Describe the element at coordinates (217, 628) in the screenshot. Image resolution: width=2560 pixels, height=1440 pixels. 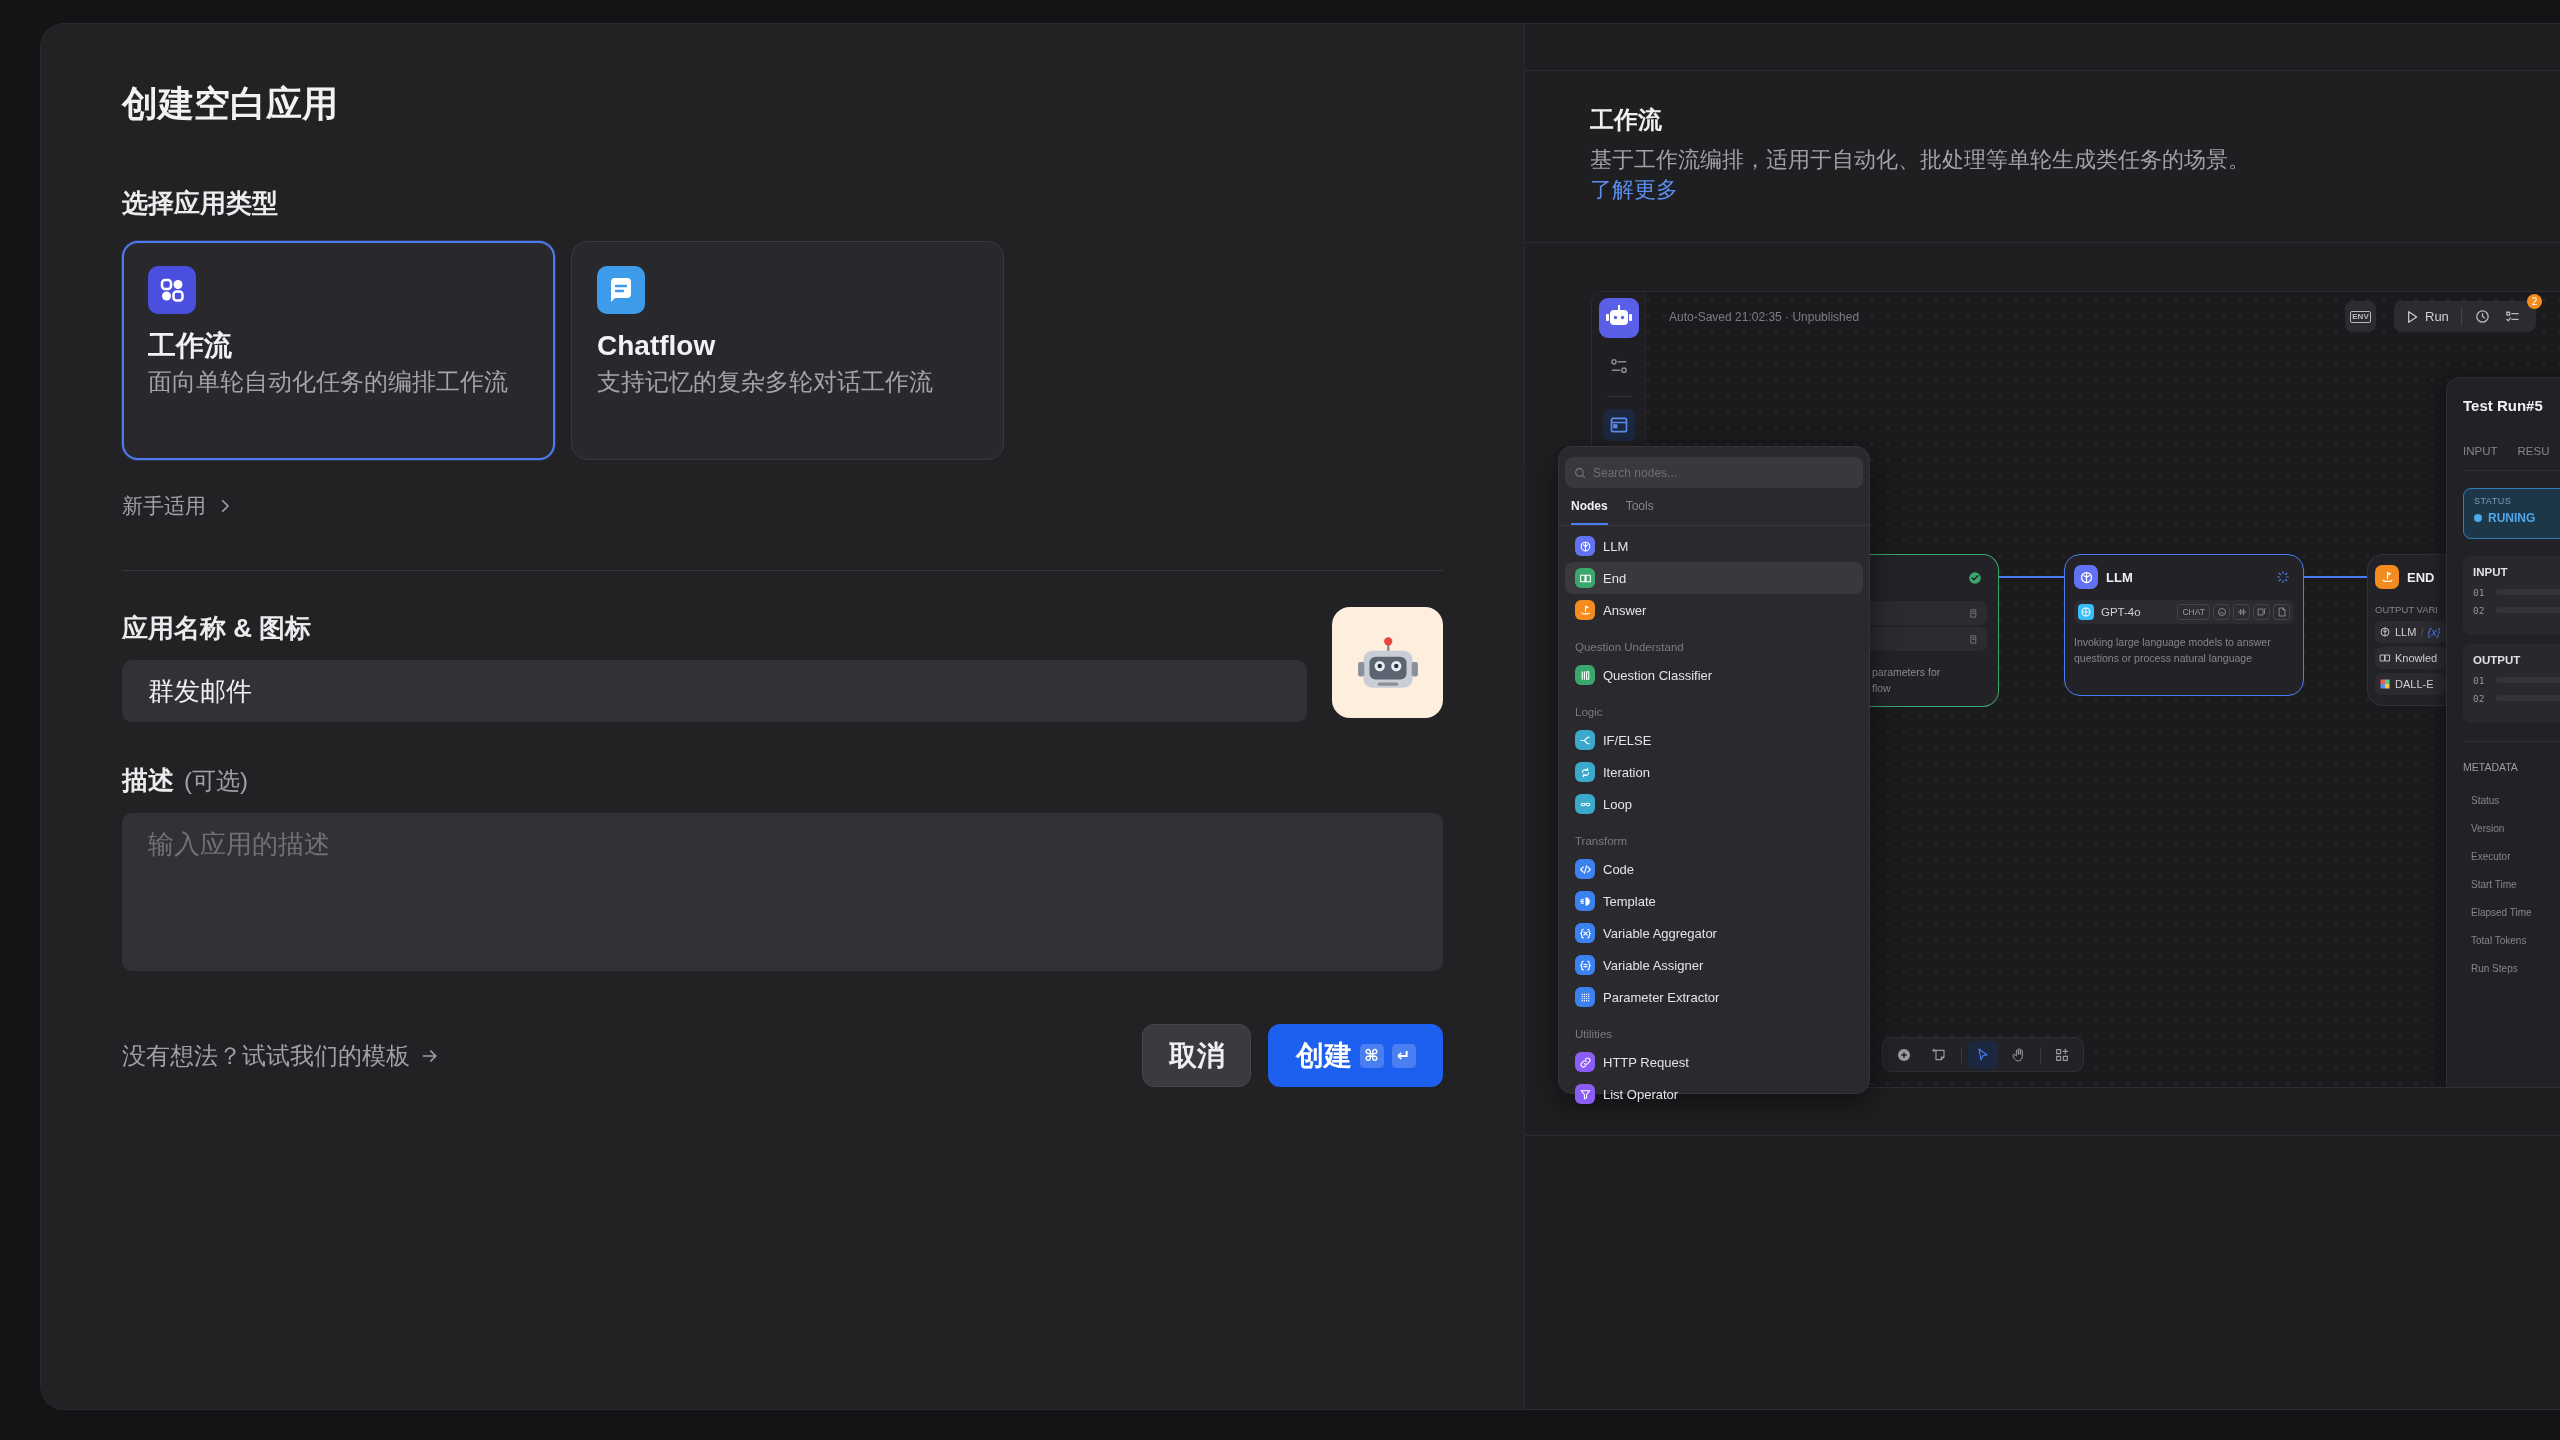
I see `field-label: 应用名称 & 图标` at that location.